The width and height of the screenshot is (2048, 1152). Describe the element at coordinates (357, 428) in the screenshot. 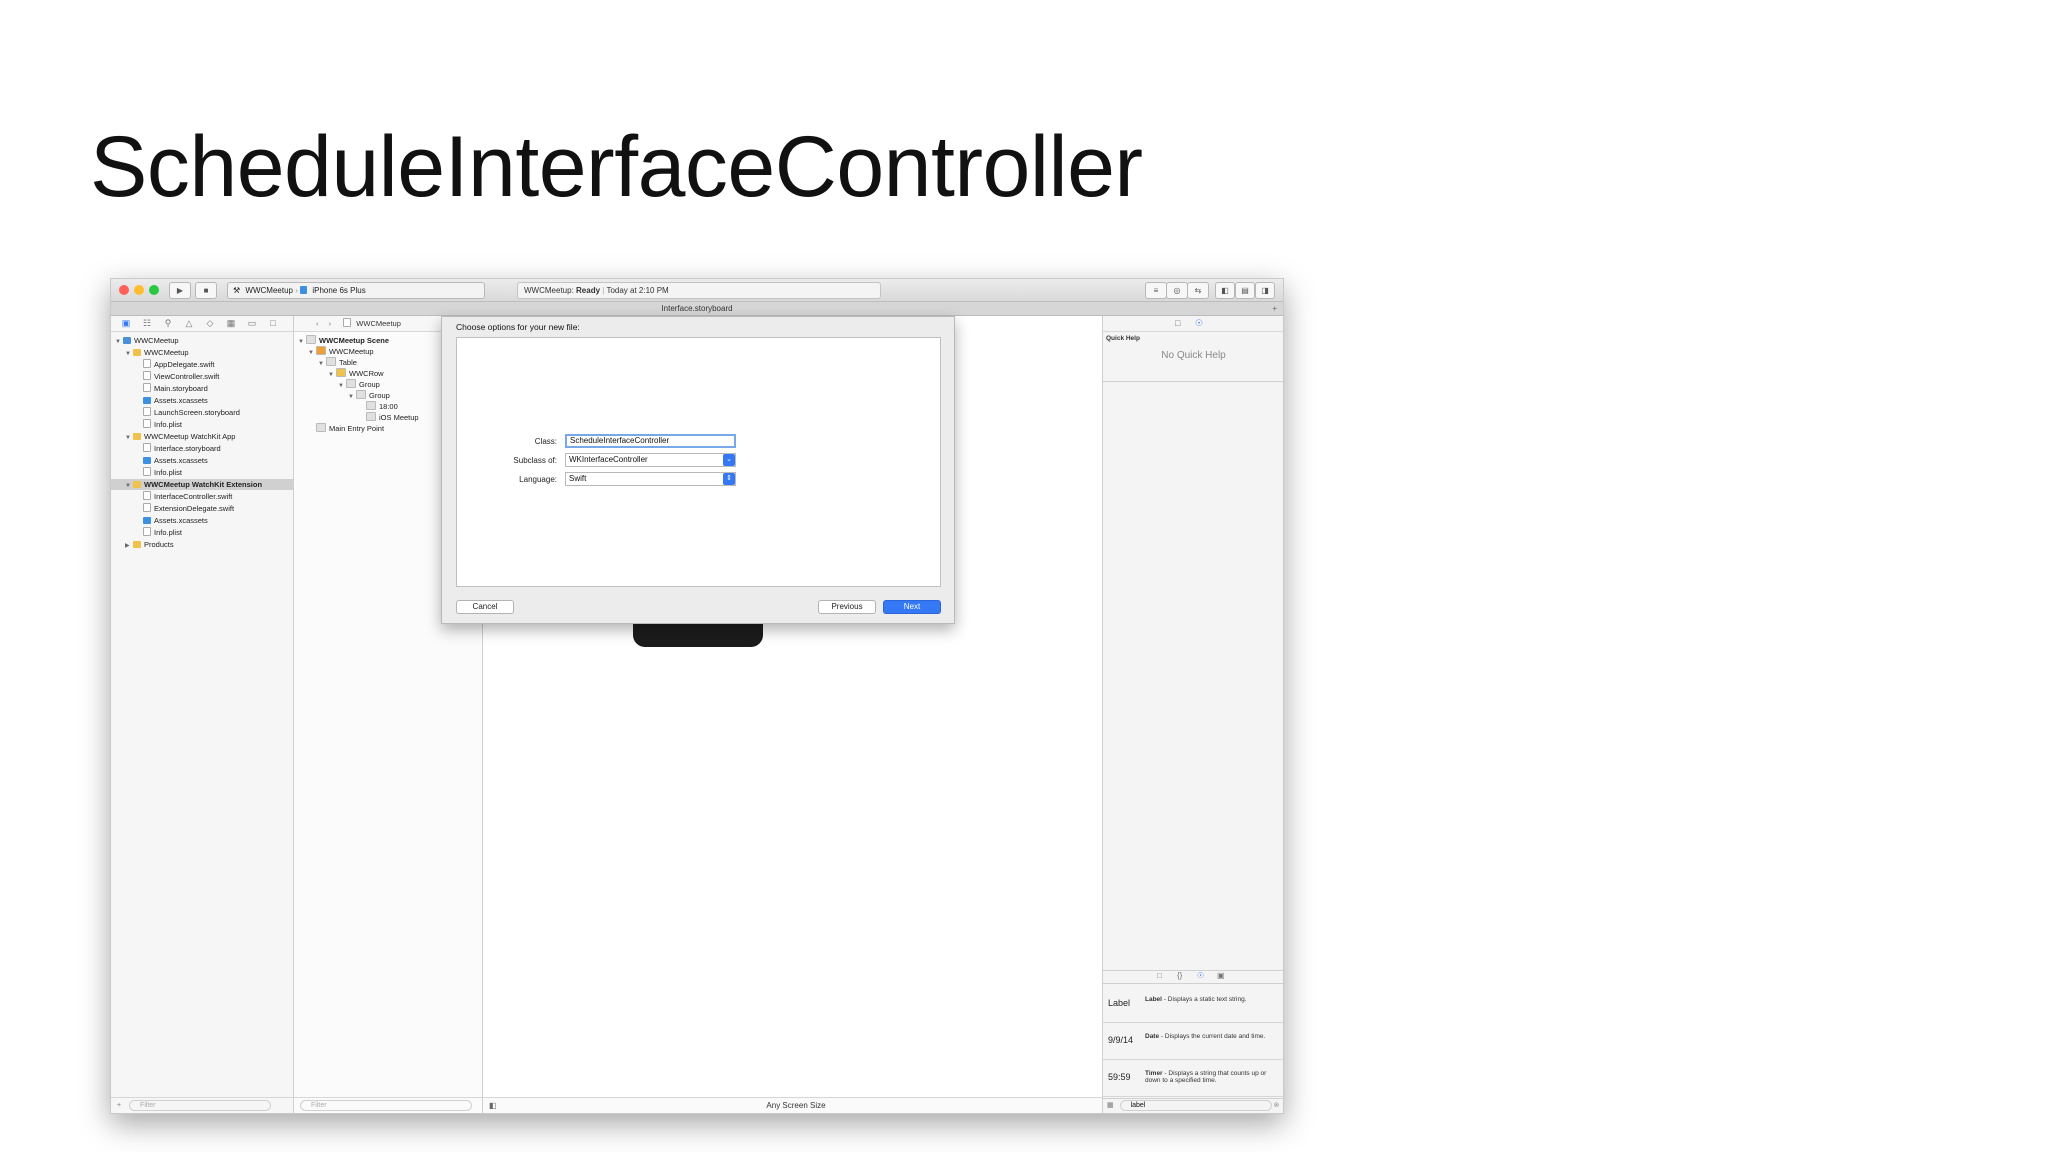

I see `outline-item-label: Main Entry Point` at that location.